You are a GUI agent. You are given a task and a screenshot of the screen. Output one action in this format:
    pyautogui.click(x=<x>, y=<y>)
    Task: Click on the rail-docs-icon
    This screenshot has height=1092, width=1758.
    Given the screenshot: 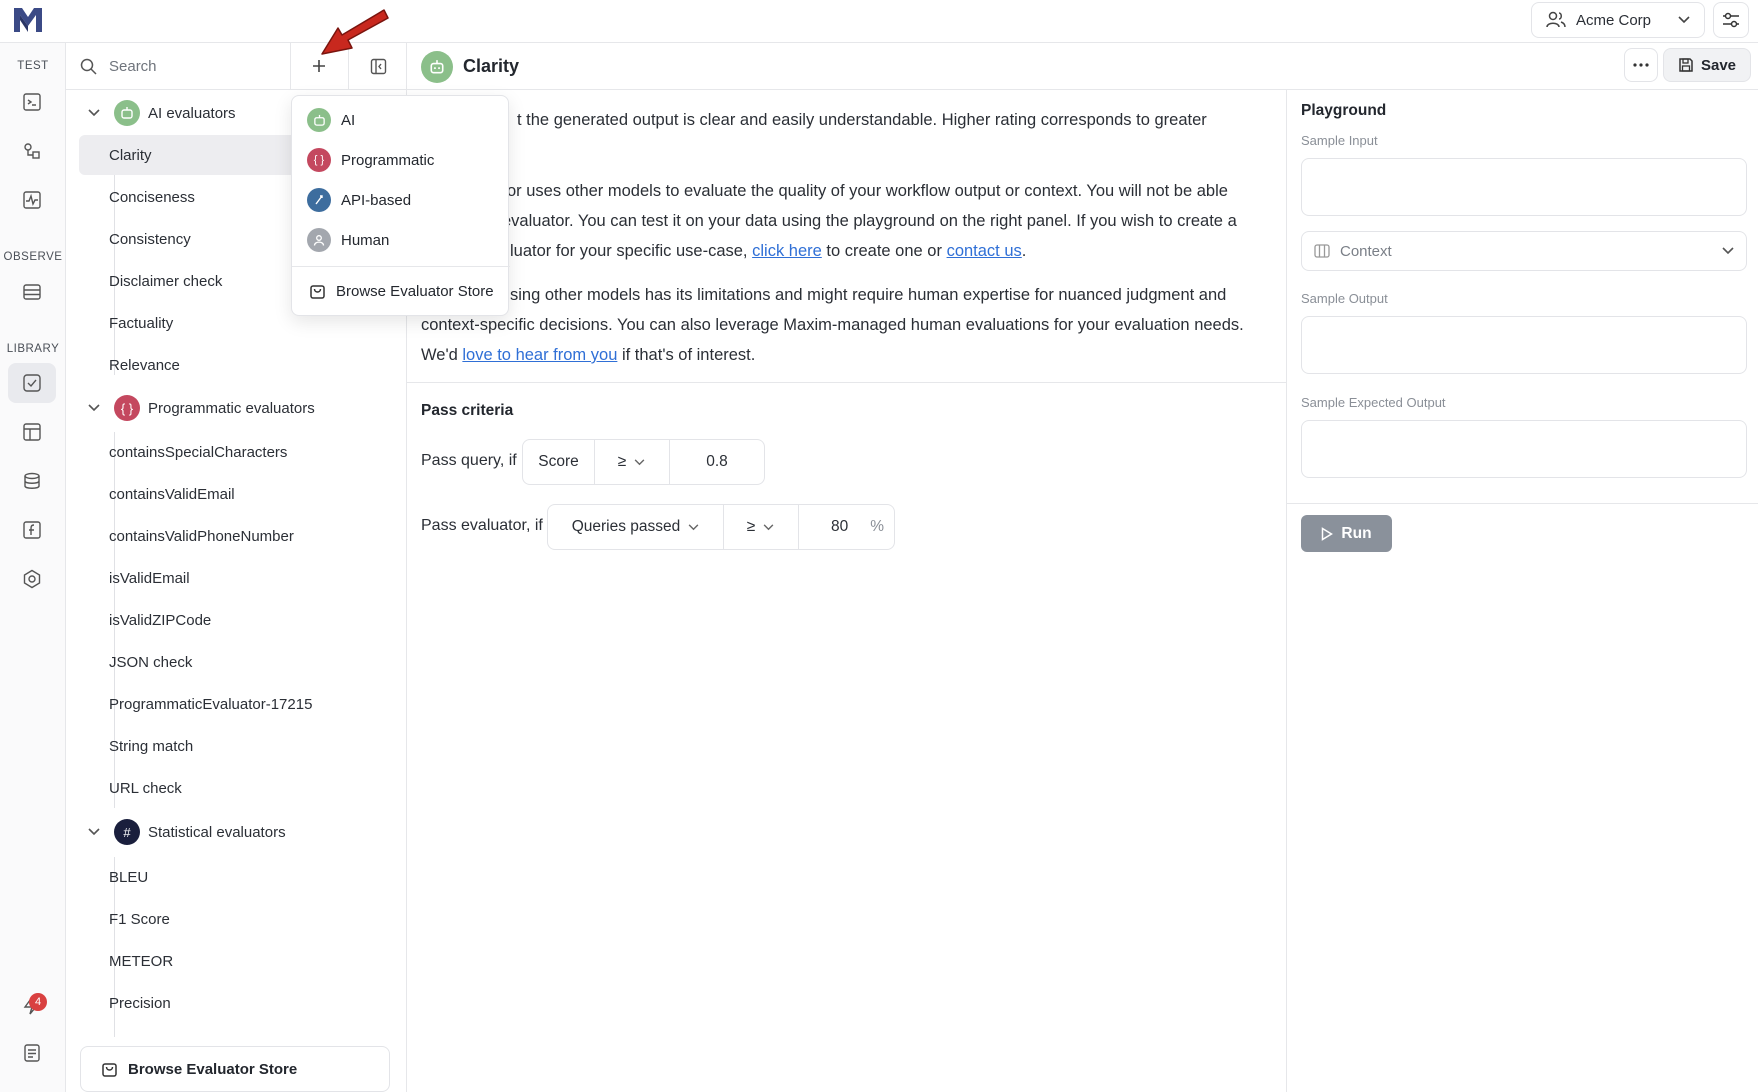 What is the action you would take?
    pyautogui.click(x=32, y=1053)
    